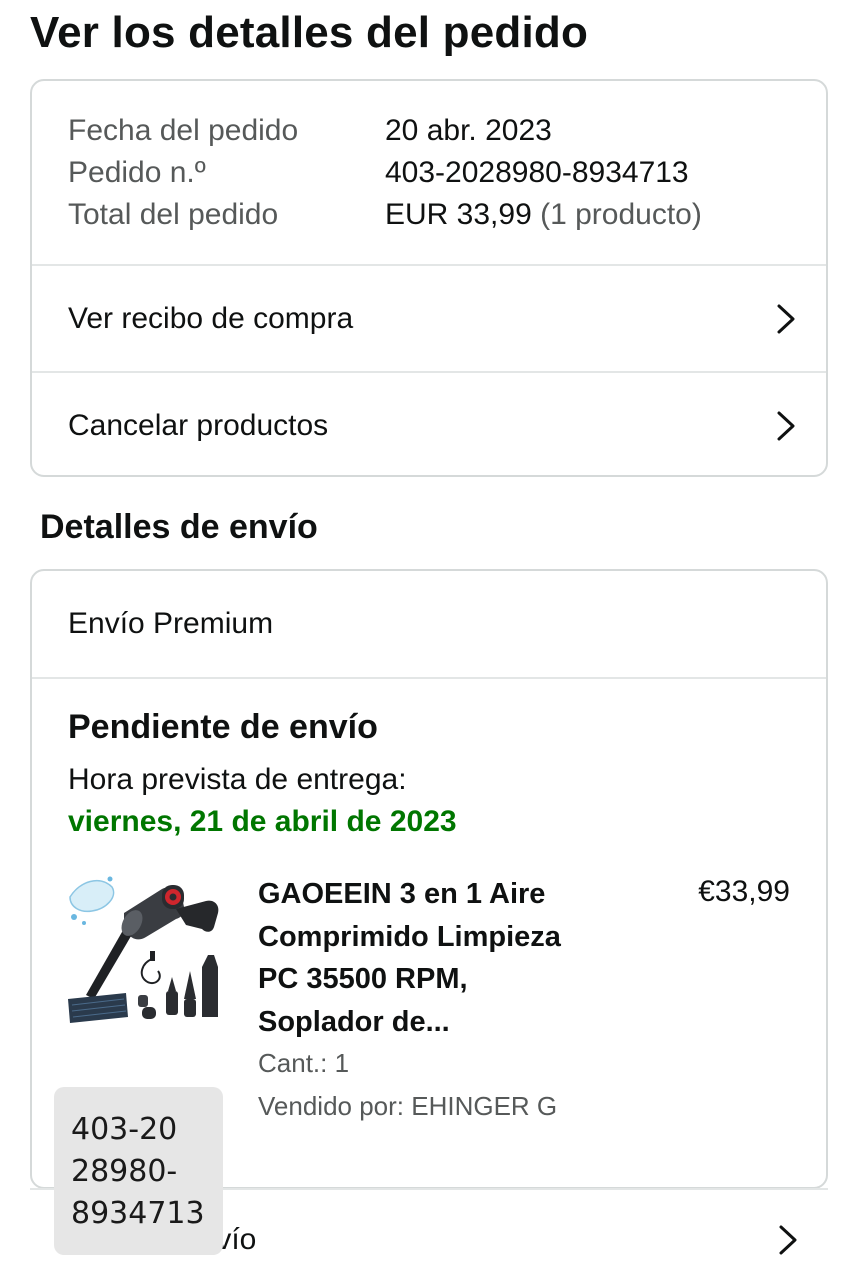 The image size is (857, 1280). What do you see at coordinates (621, 214) in the screenshot?
I see `order-total-count: (1 producto)` at bounding box center [621, 214].